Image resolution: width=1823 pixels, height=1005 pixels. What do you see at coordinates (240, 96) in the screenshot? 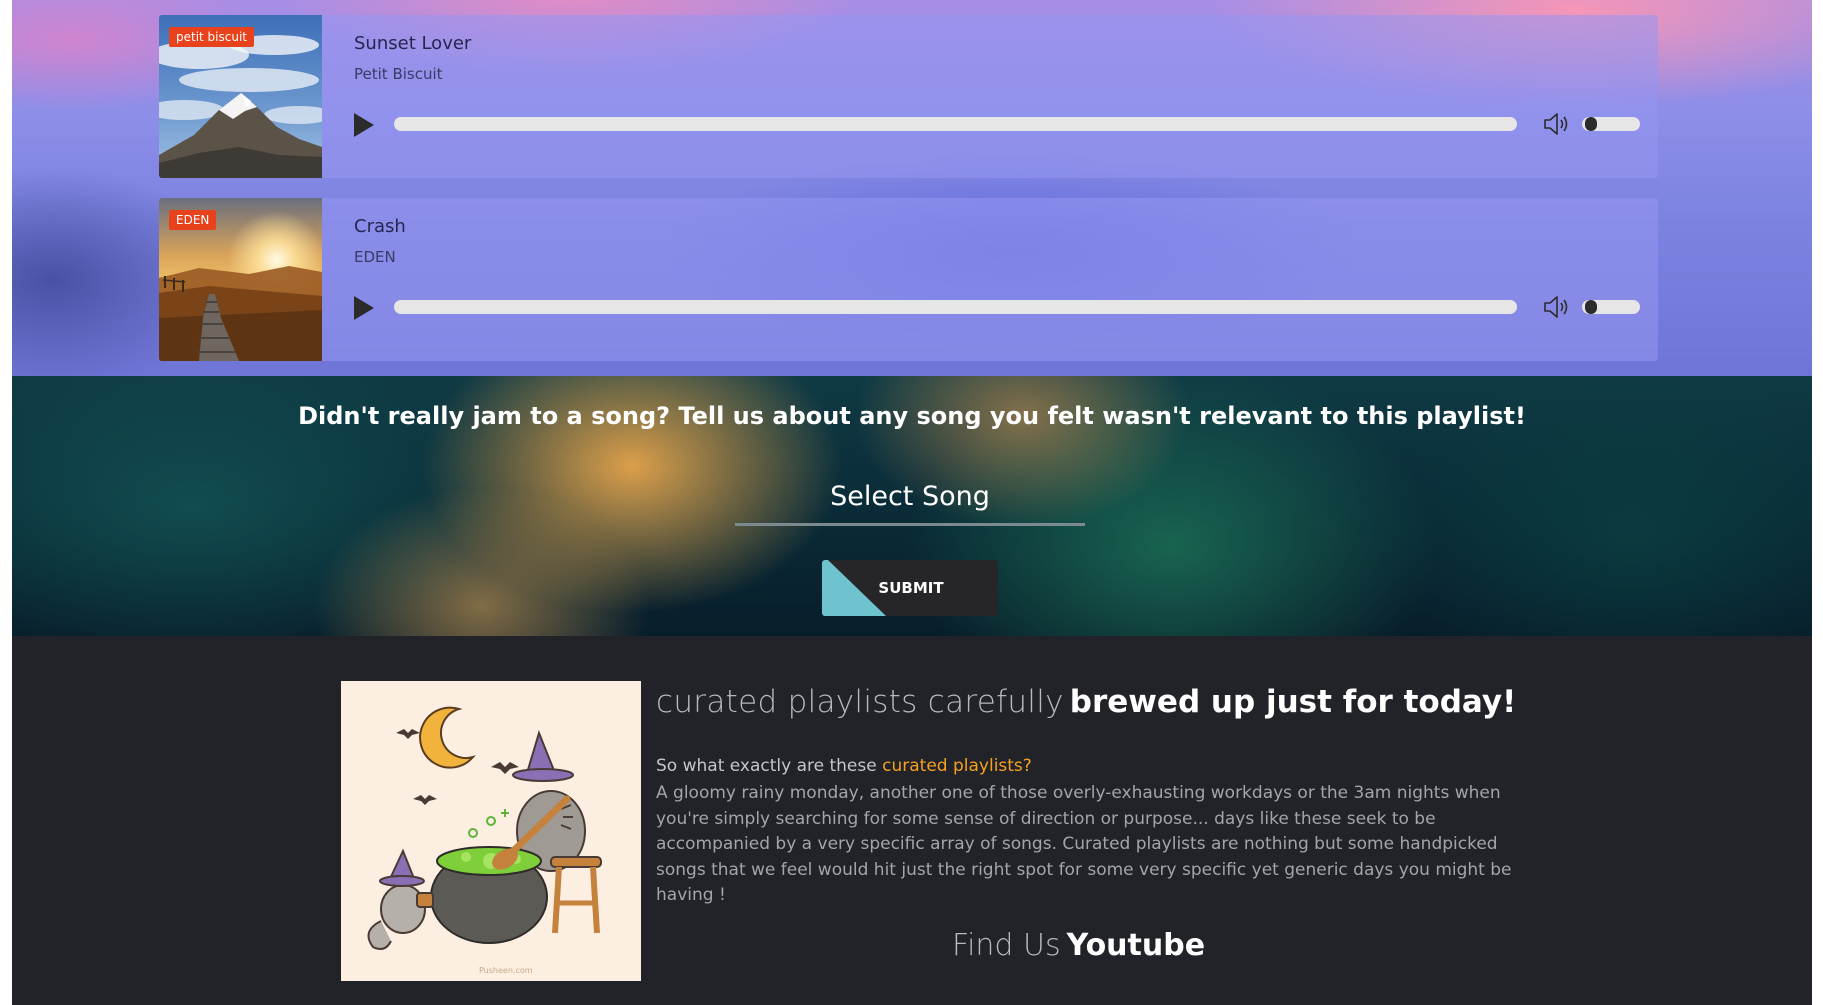
I see `mountain-cover-image: petit biscuit` at bounding box center [240, 96].